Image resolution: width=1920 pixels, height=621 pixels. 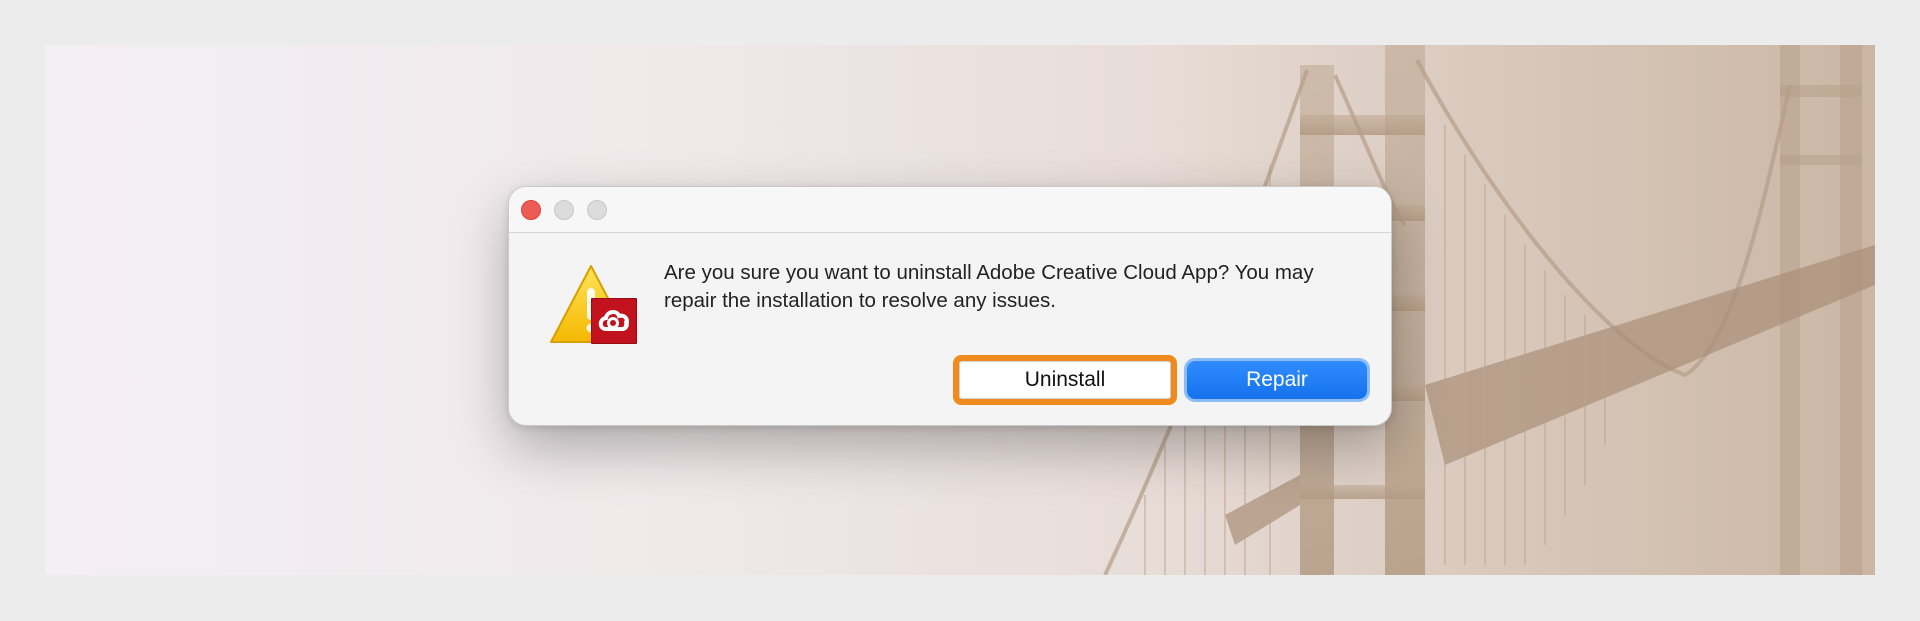 What do you see at coordinates (531, 210) in the screenshot?
I see `close-icon` at bounding box center [531, 210].